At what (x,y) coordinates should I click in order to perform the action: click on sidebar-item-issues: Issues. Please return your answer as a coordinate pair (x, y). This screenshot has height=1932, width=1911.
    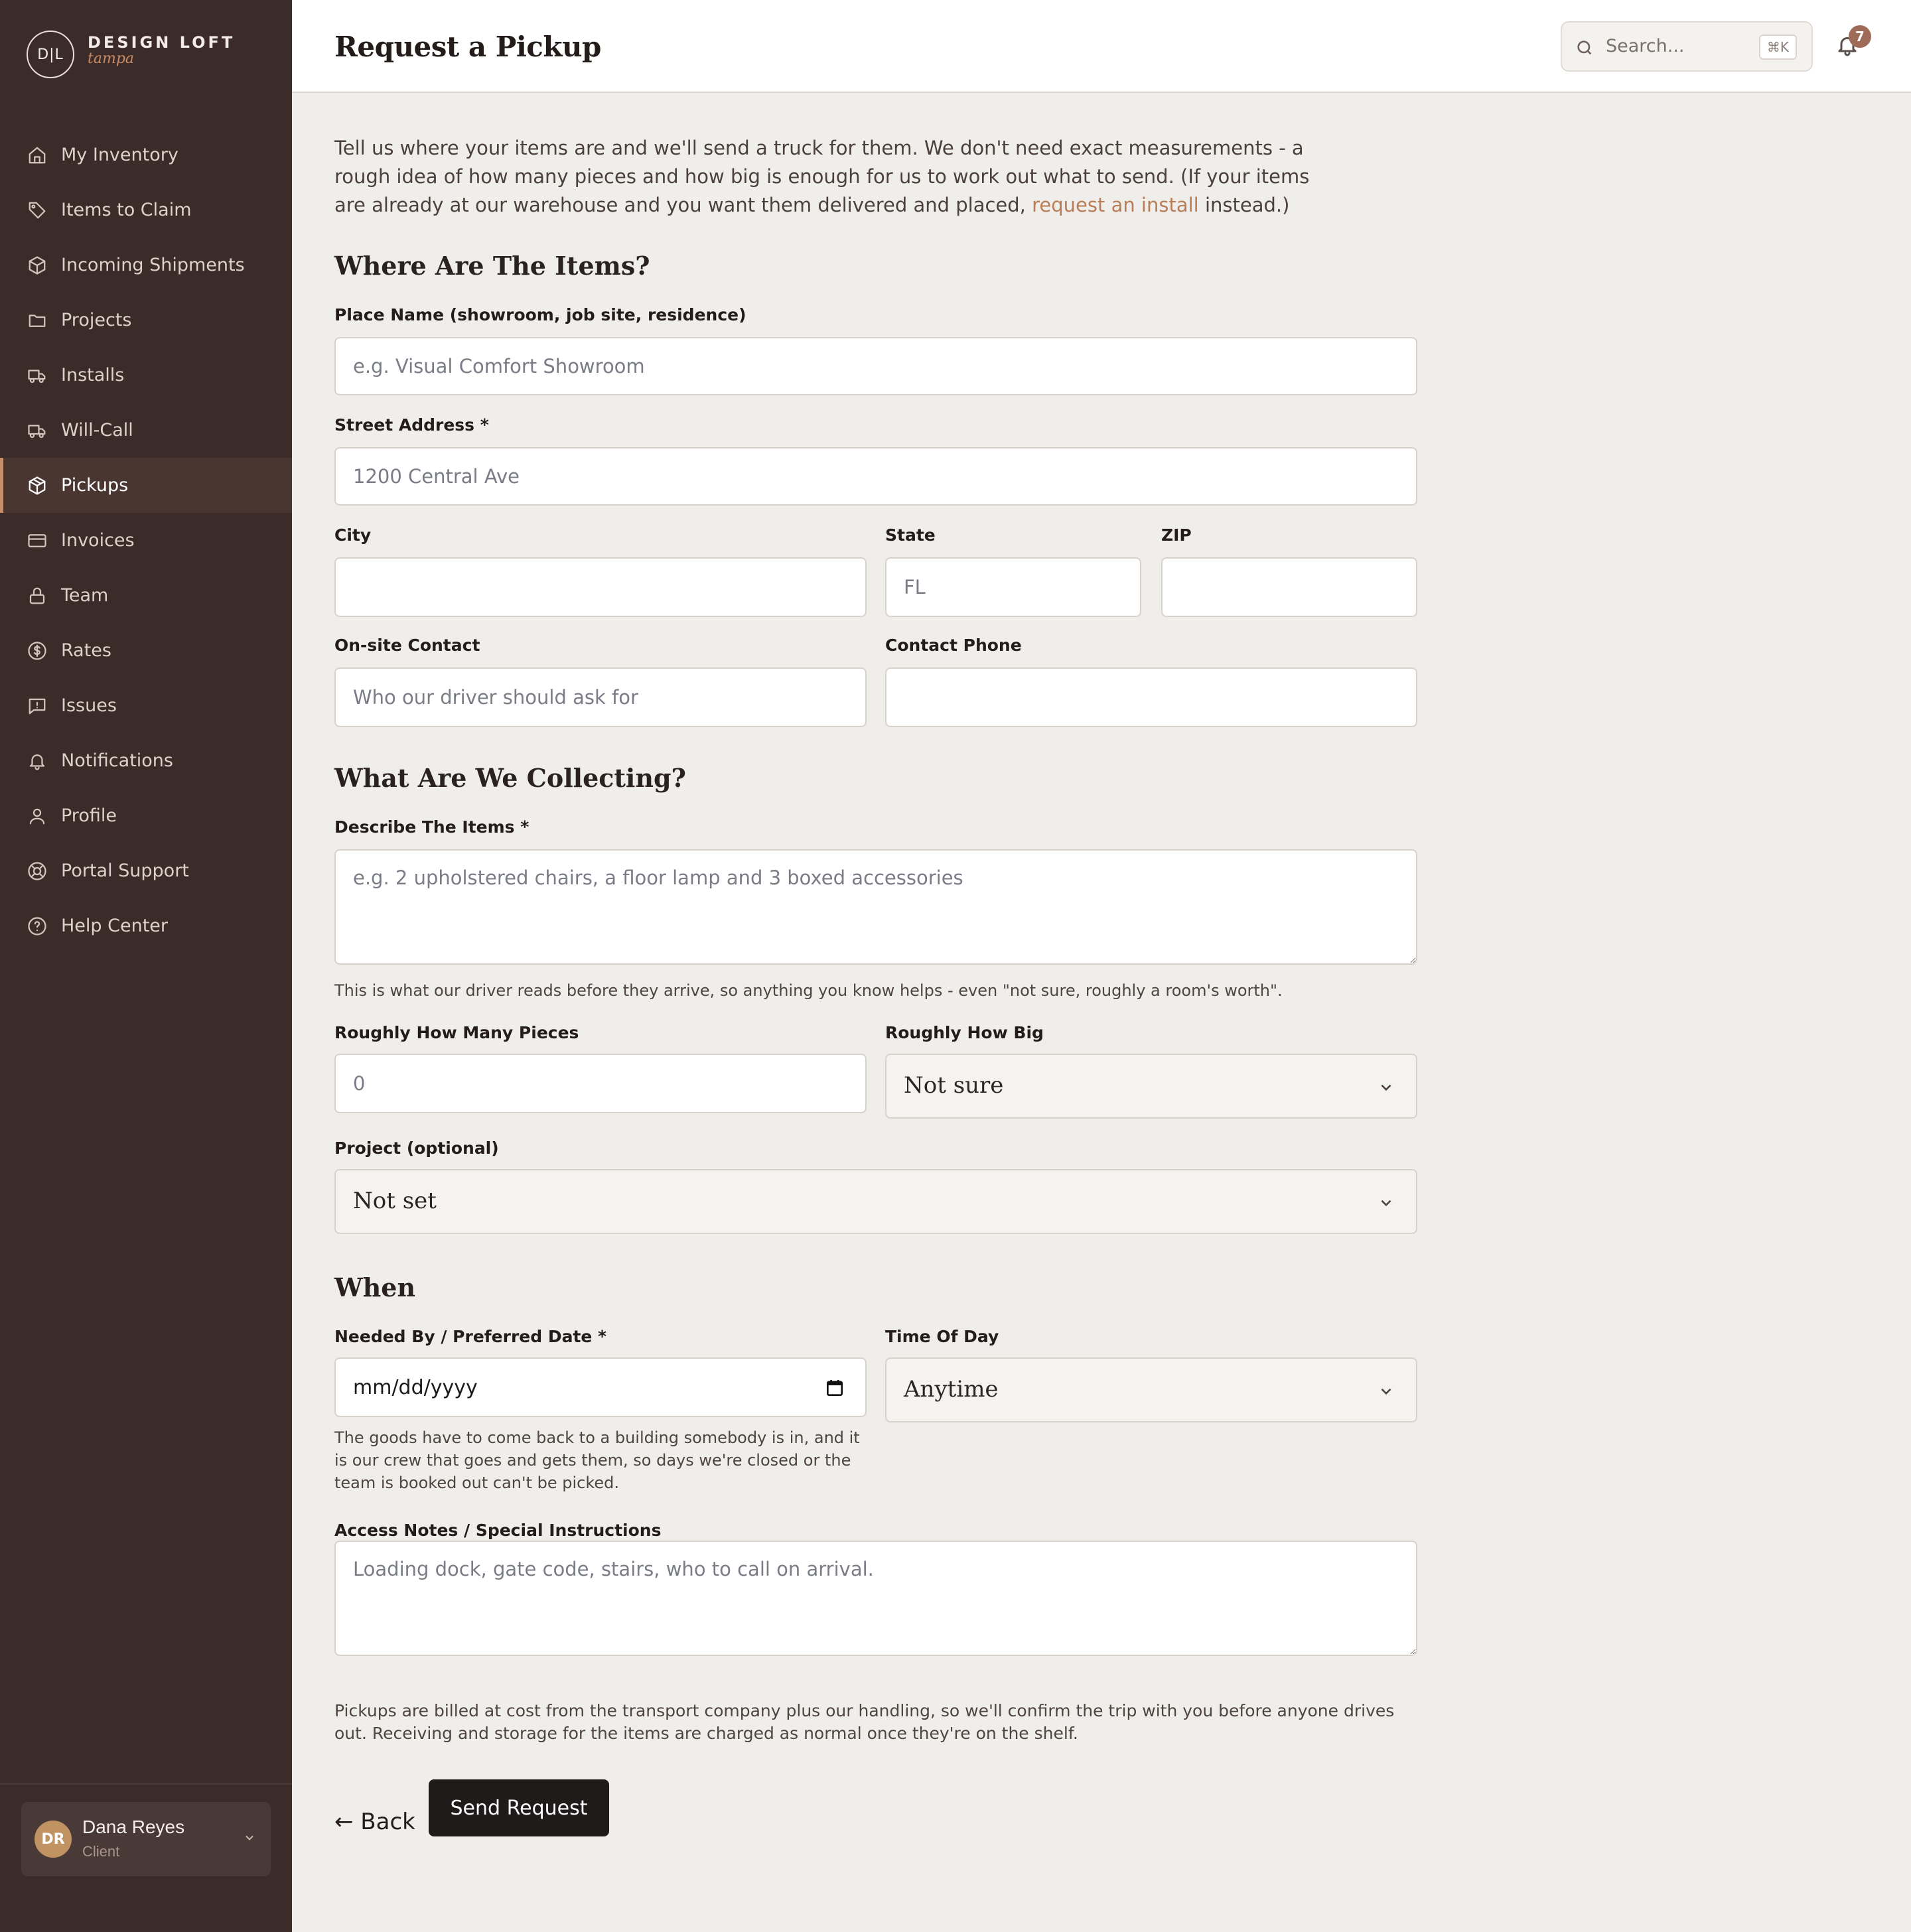
    Looking at the image, I should click on (146, 705).